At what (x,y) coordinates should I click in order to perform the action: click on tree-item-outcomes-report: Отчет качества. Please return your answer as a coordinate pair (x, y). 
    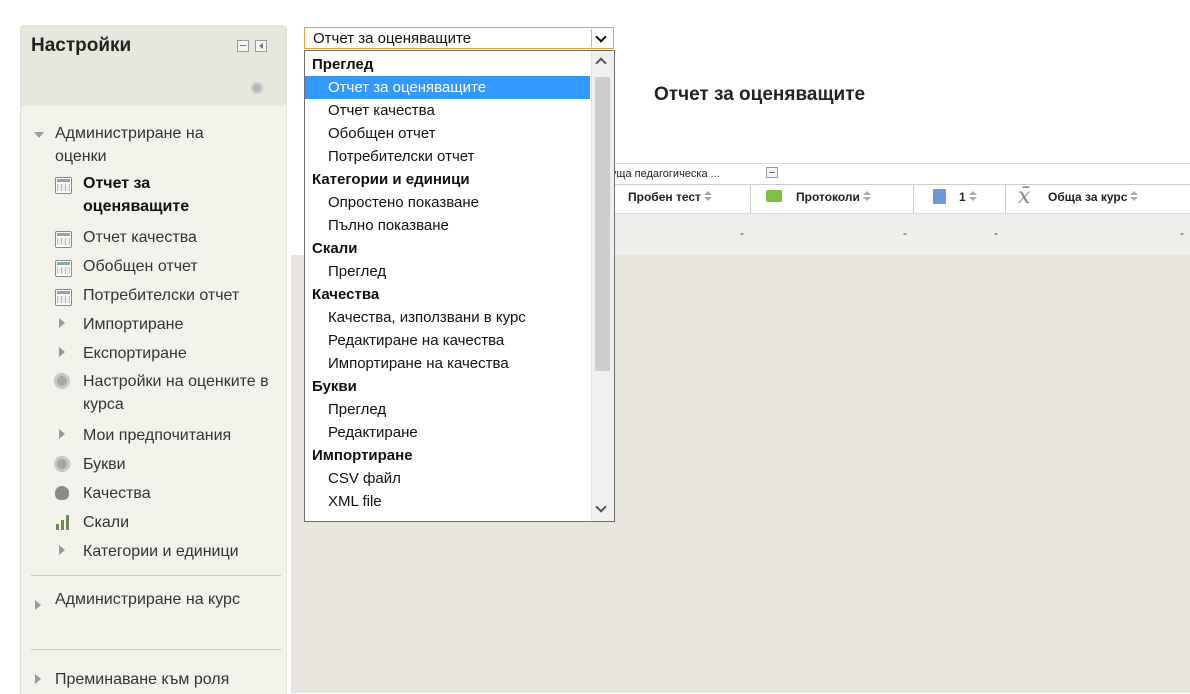
    Looking at the image, I should click on (140, 237).